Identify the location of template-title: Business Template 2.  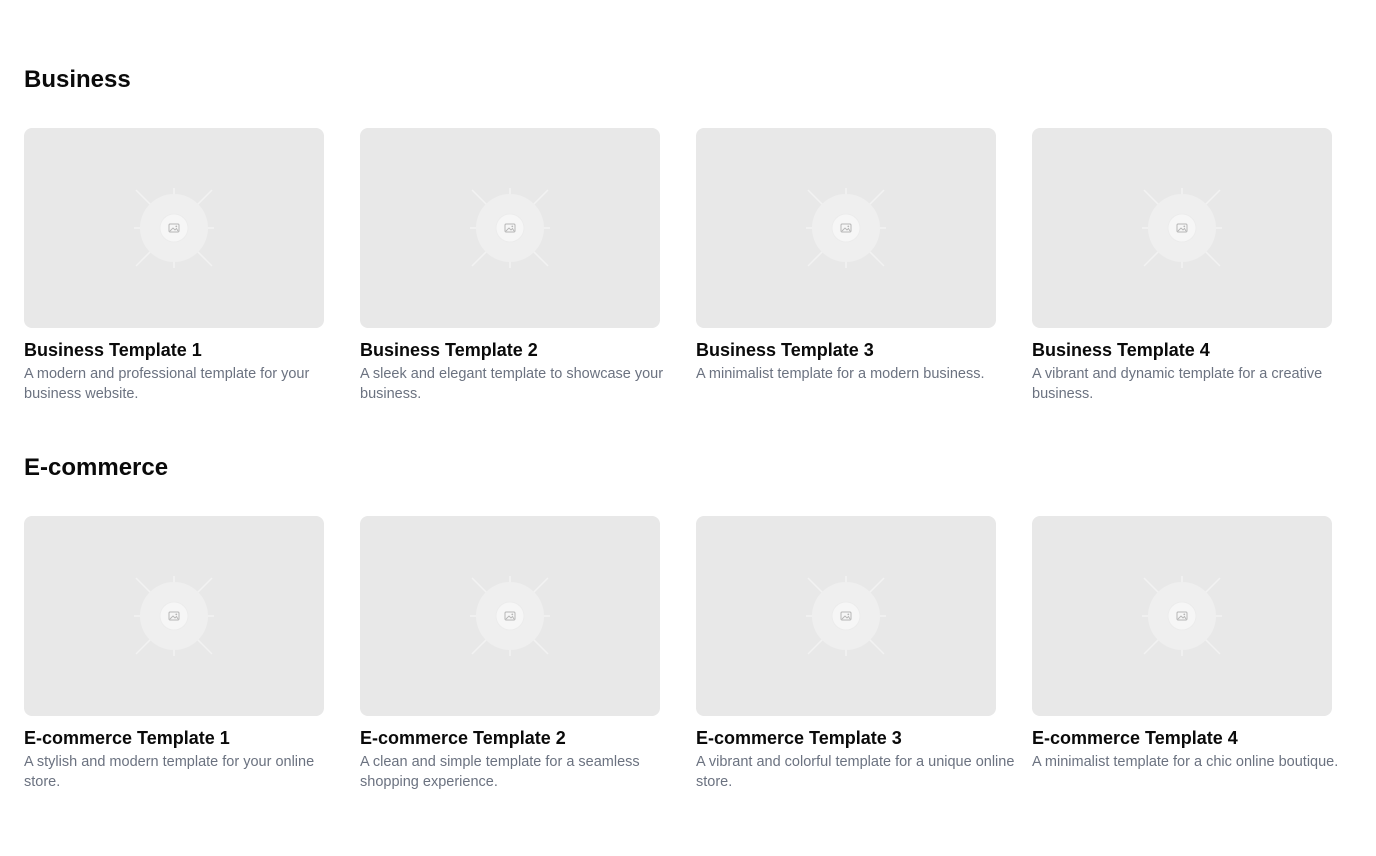
(525, 350).